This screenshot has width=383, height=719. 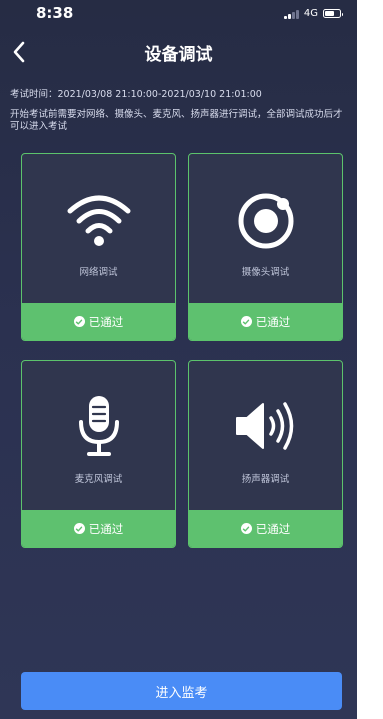 What do you see at coordinates (310, 13) in the screenshot?
I see `network-type: 4G` at bounding box center [310, 13].